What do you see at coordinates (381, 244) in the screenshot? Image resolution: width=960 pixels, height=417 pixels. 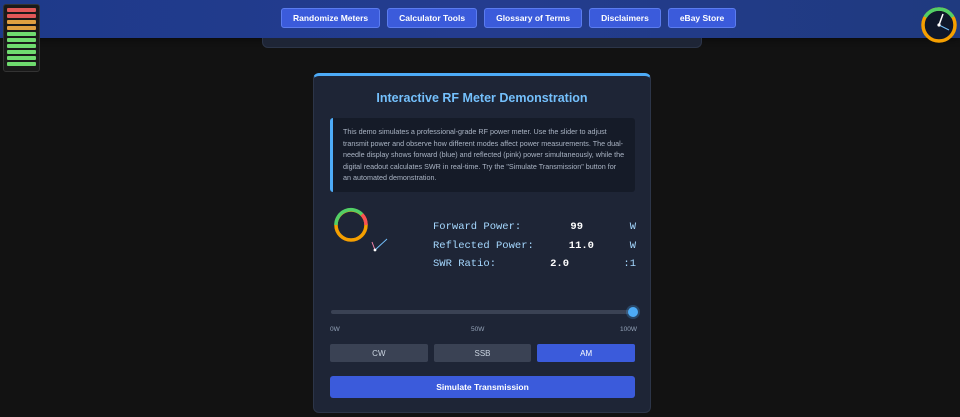 I see `forward-needle` at bounding box center [381, 244].